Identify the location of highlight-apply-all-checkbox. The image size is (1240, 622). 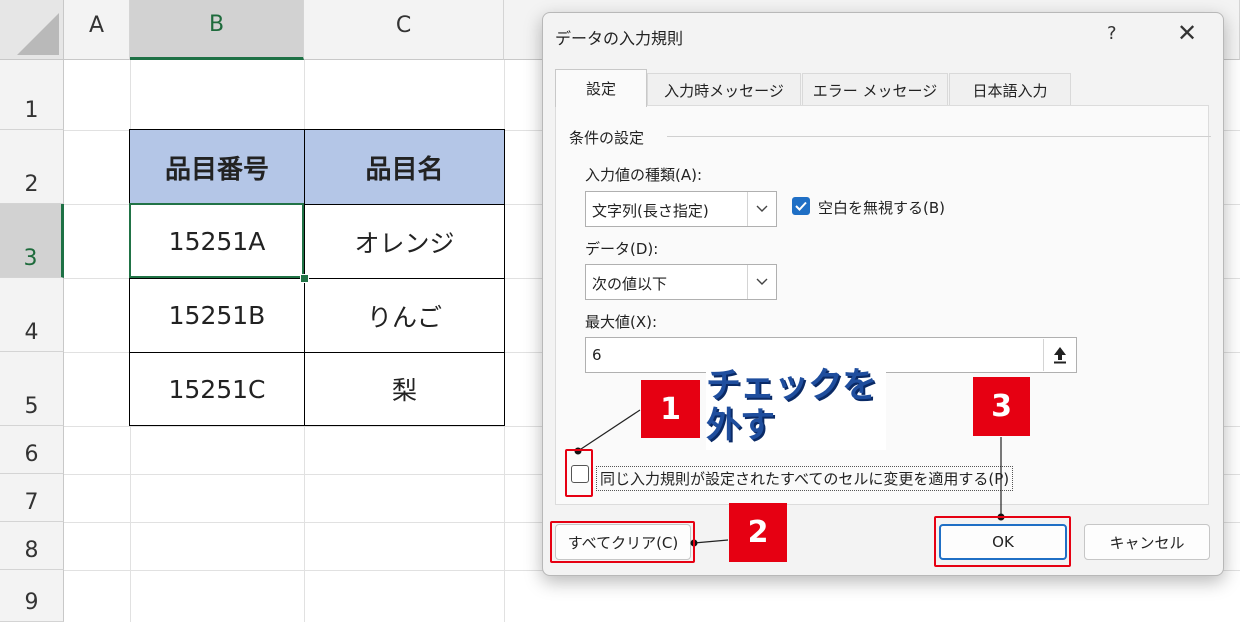
(579, 473).